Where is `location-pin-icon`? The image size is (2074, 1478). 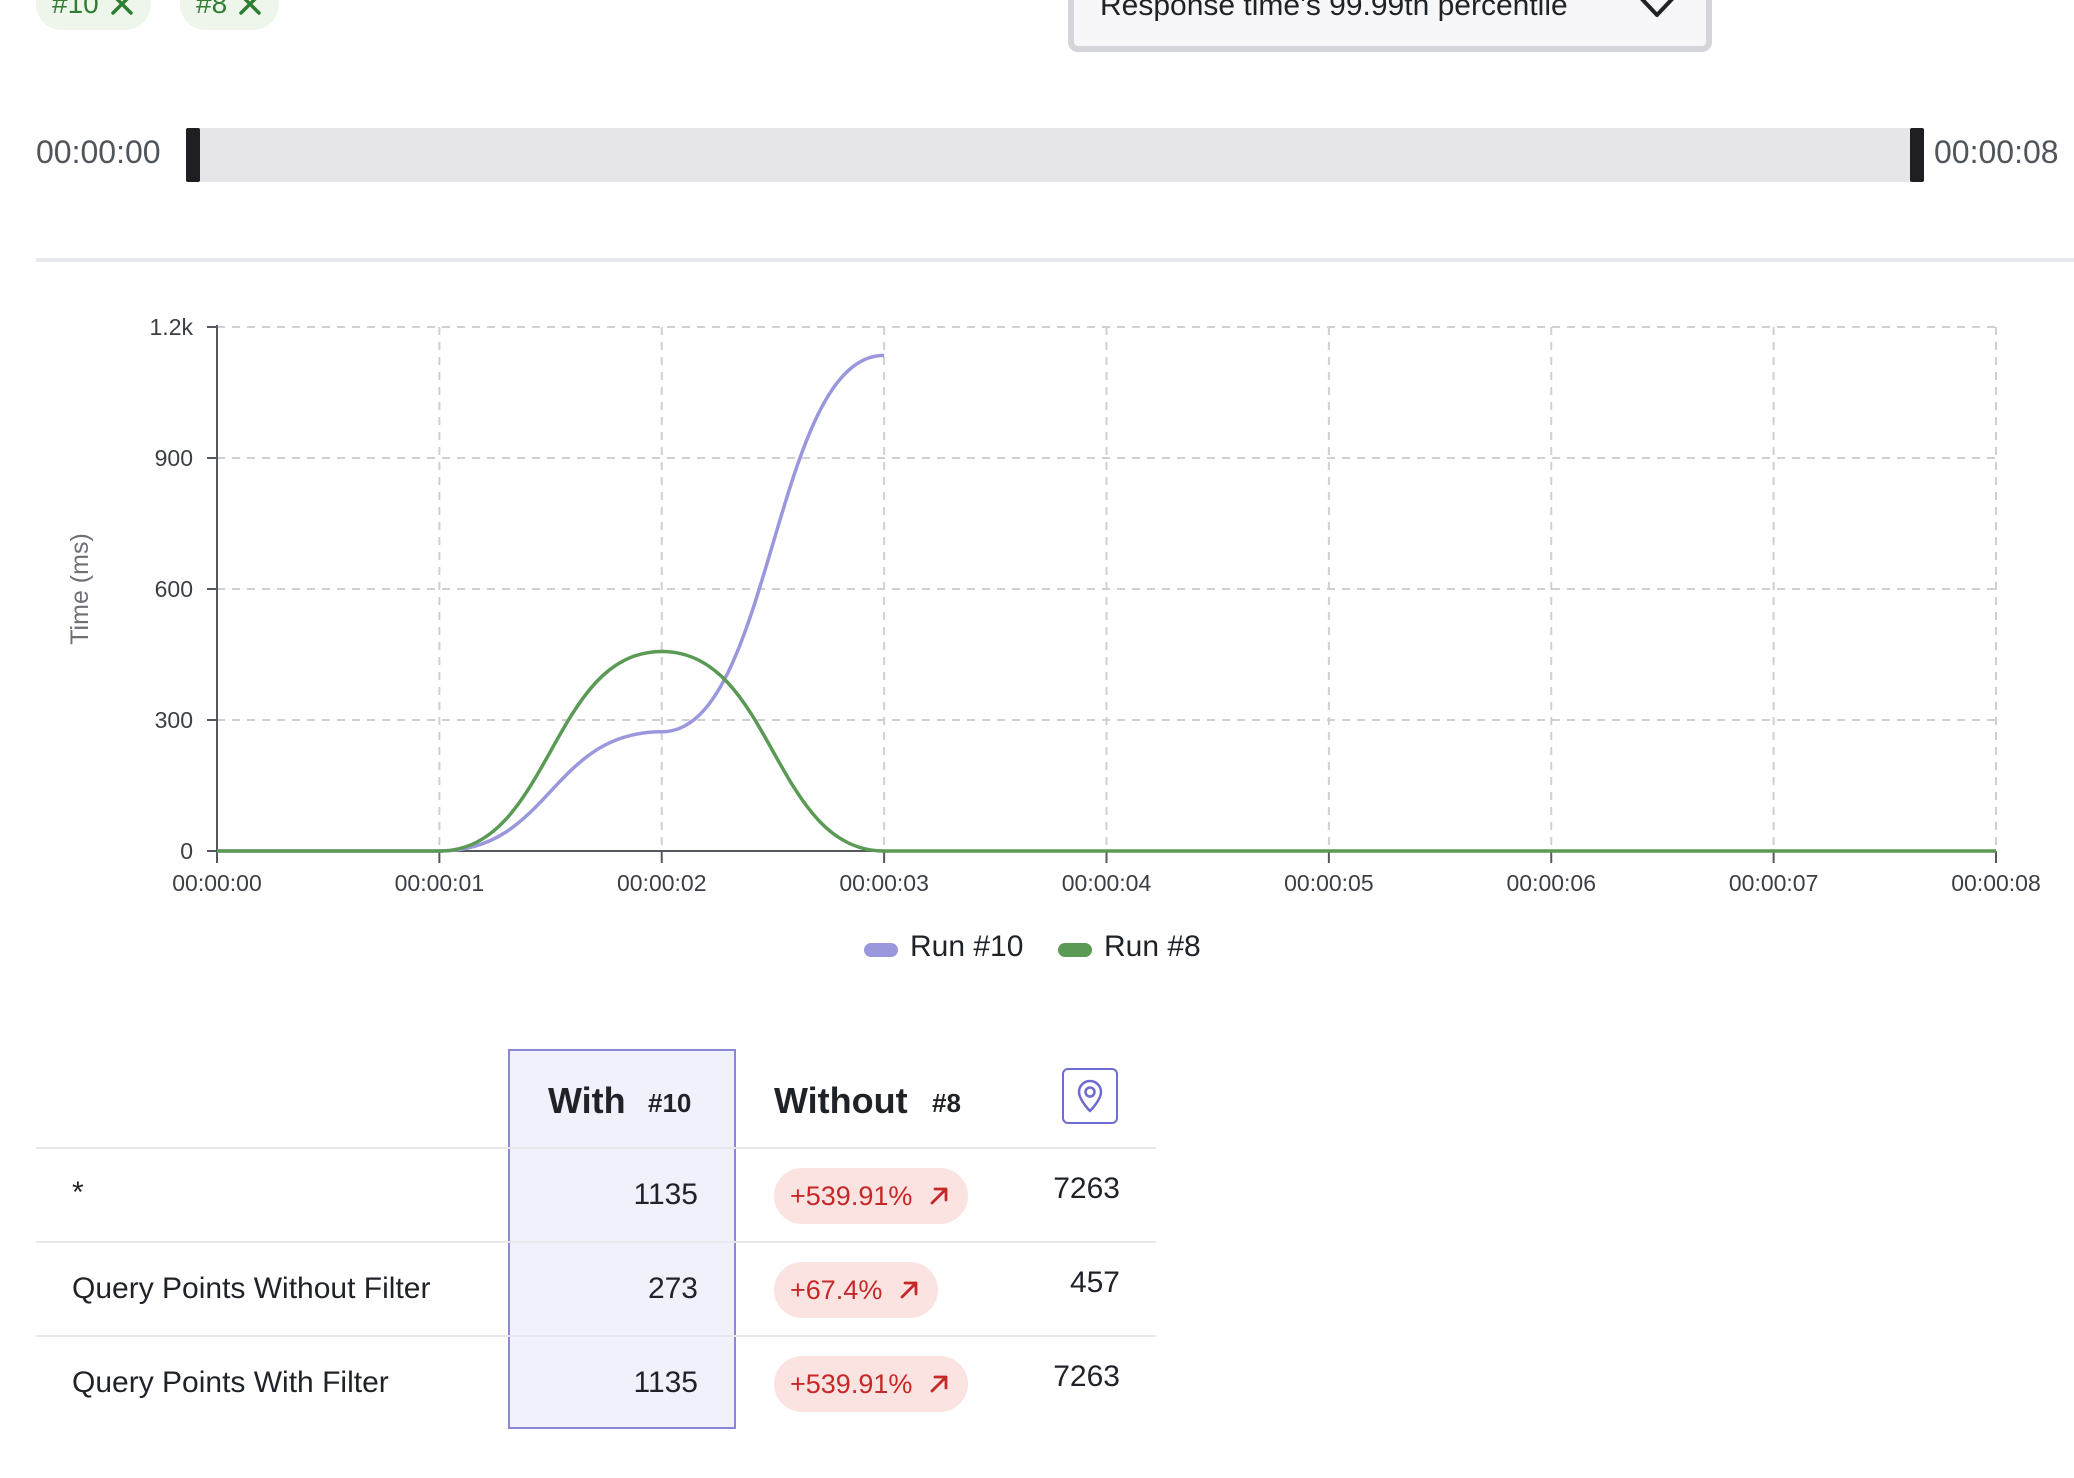 location-pin-icon is located at coordinates (1090, 1096).